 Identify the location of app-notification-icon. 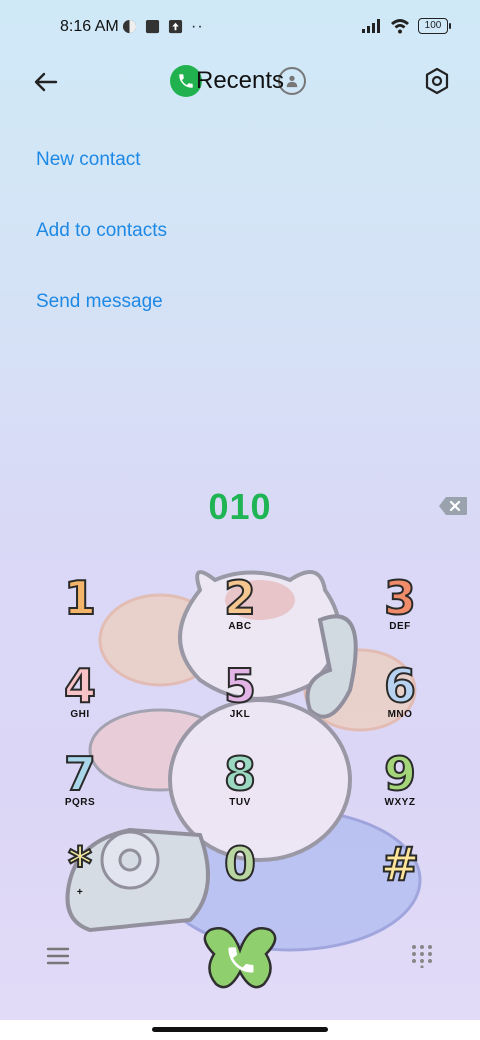
(152, 26).